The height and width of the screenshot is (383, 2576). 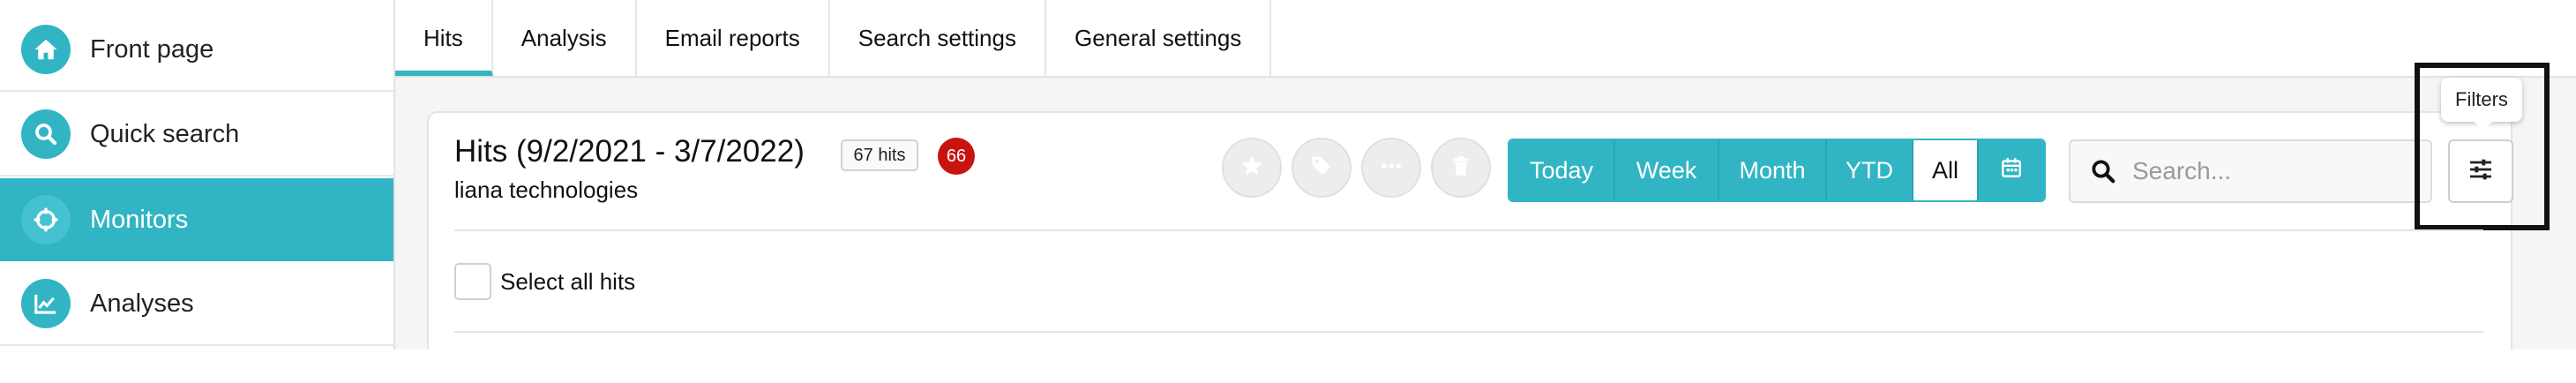 I want to click on delete-button, so click(x=1461, y=168).